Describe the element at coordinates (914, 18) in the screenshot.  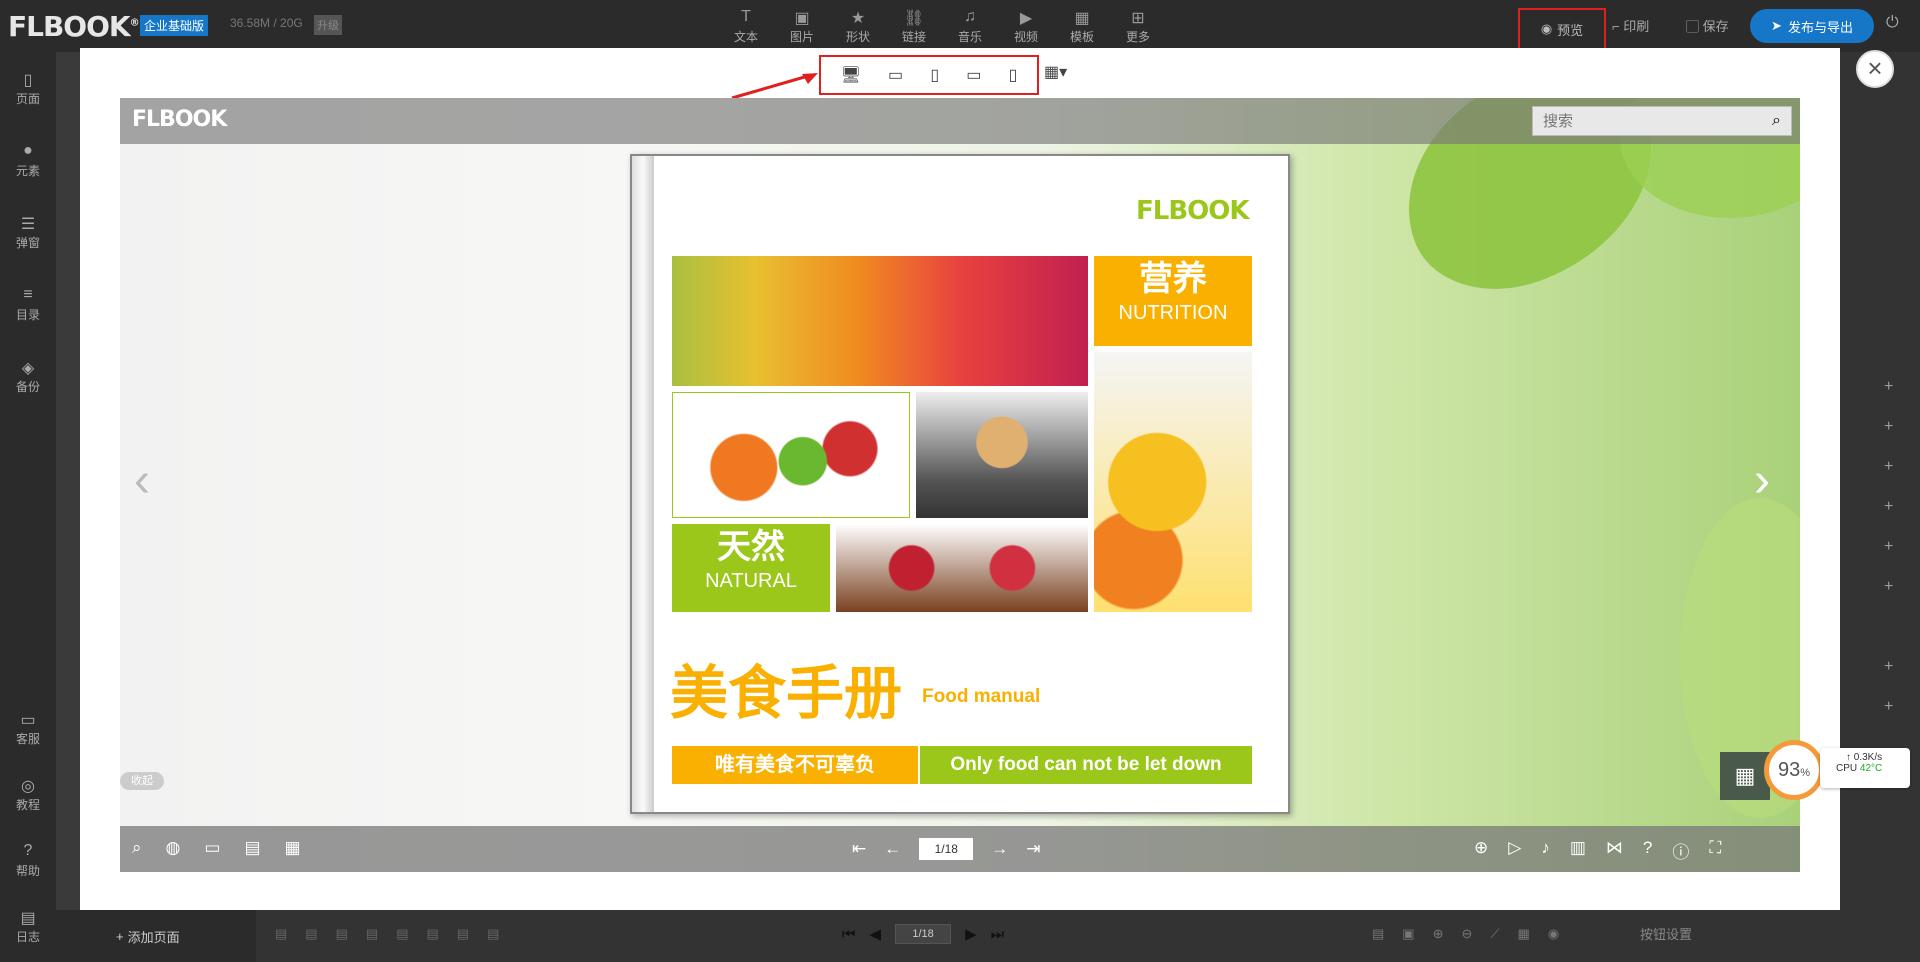
I see `link-icon: ⛓` at that location.